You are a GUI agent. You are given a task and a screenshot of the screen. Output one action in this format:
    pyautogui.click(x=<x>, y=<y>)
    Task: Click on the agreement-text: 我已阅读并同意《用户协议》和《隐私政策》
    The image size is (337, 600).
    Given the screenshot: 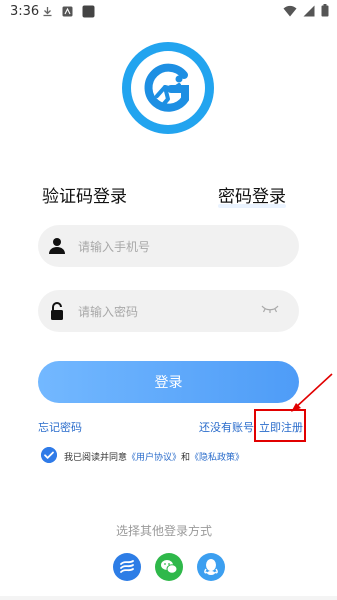 What is the action you would take?
    pyautogui.click(x=154, y=456)
    